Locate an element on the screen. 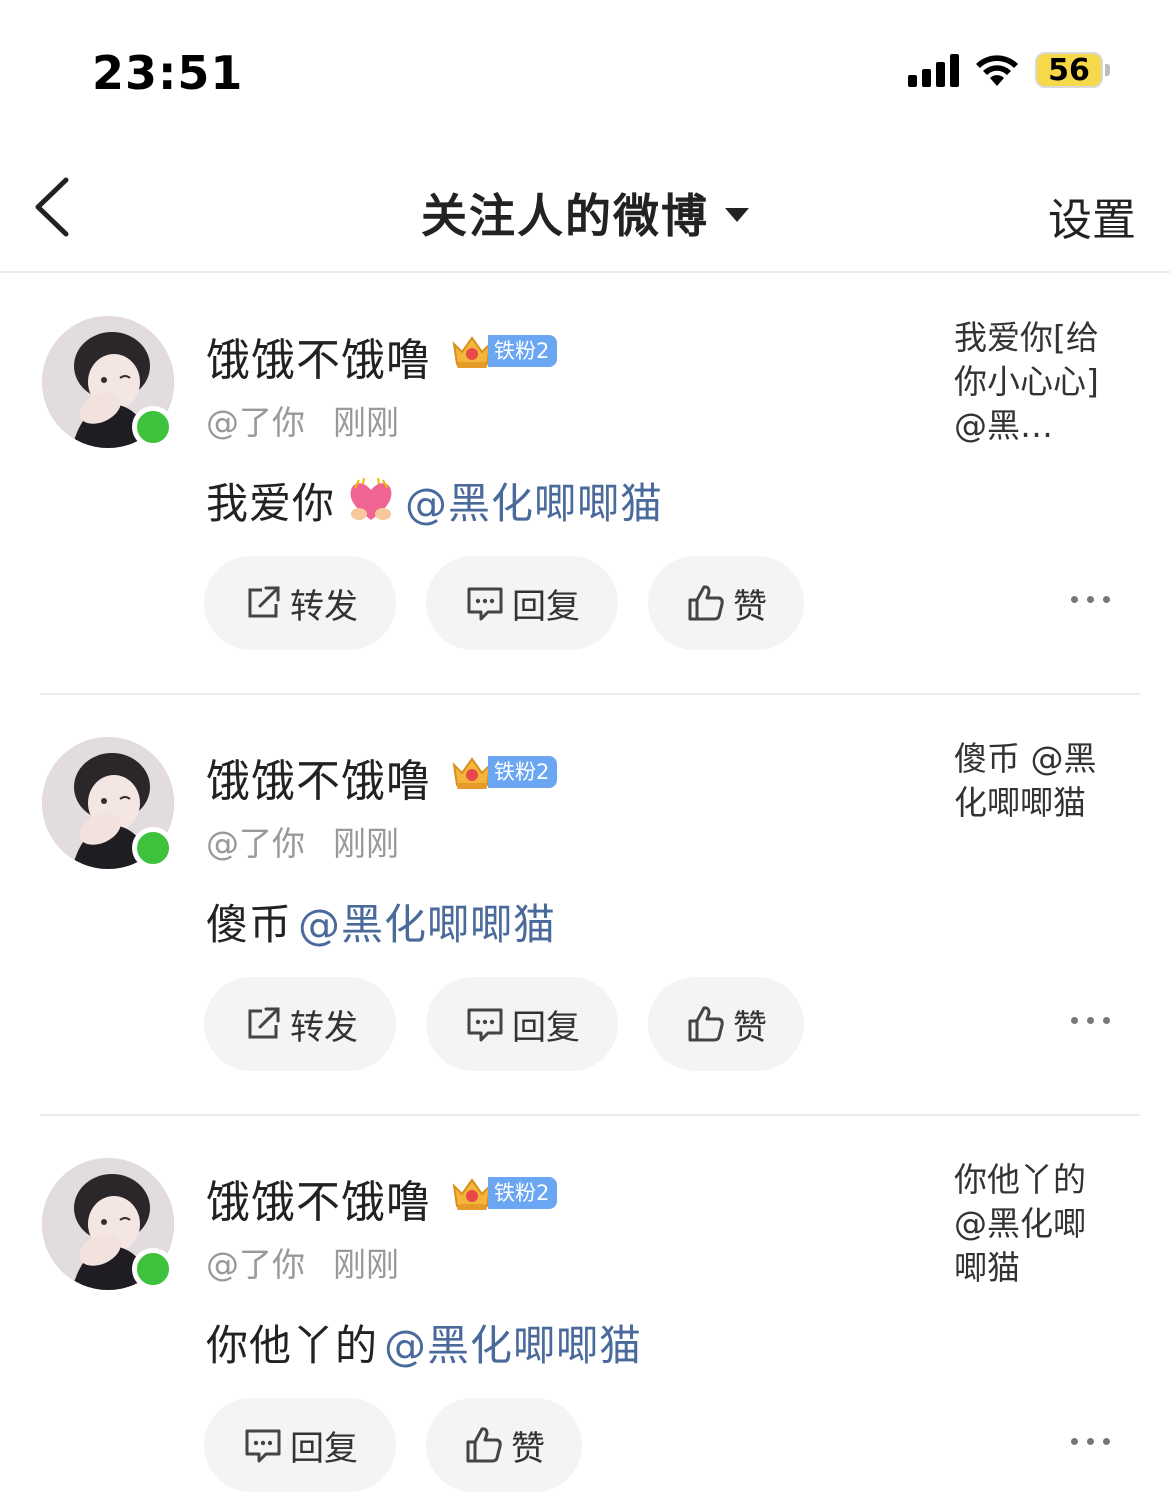 This screenshot has width=1170, height=1512. post-content: 傻币 @黑化唧唧猫 is located at coordinates (381, 921).